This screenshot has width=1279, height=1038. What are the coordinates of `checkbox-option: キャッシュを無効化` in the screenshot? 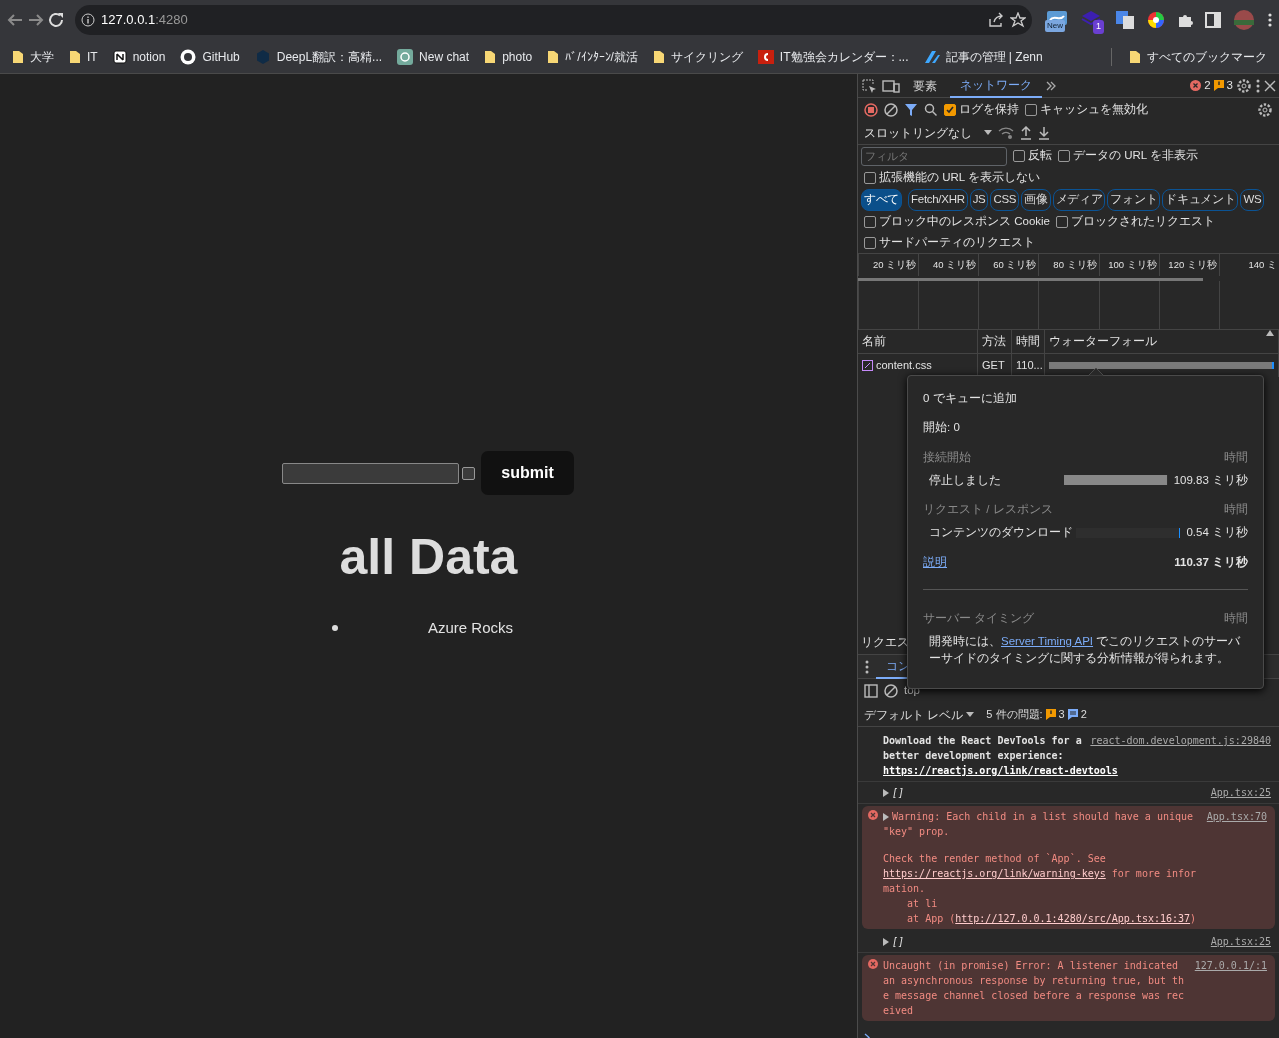 It's located at (1086, 109).